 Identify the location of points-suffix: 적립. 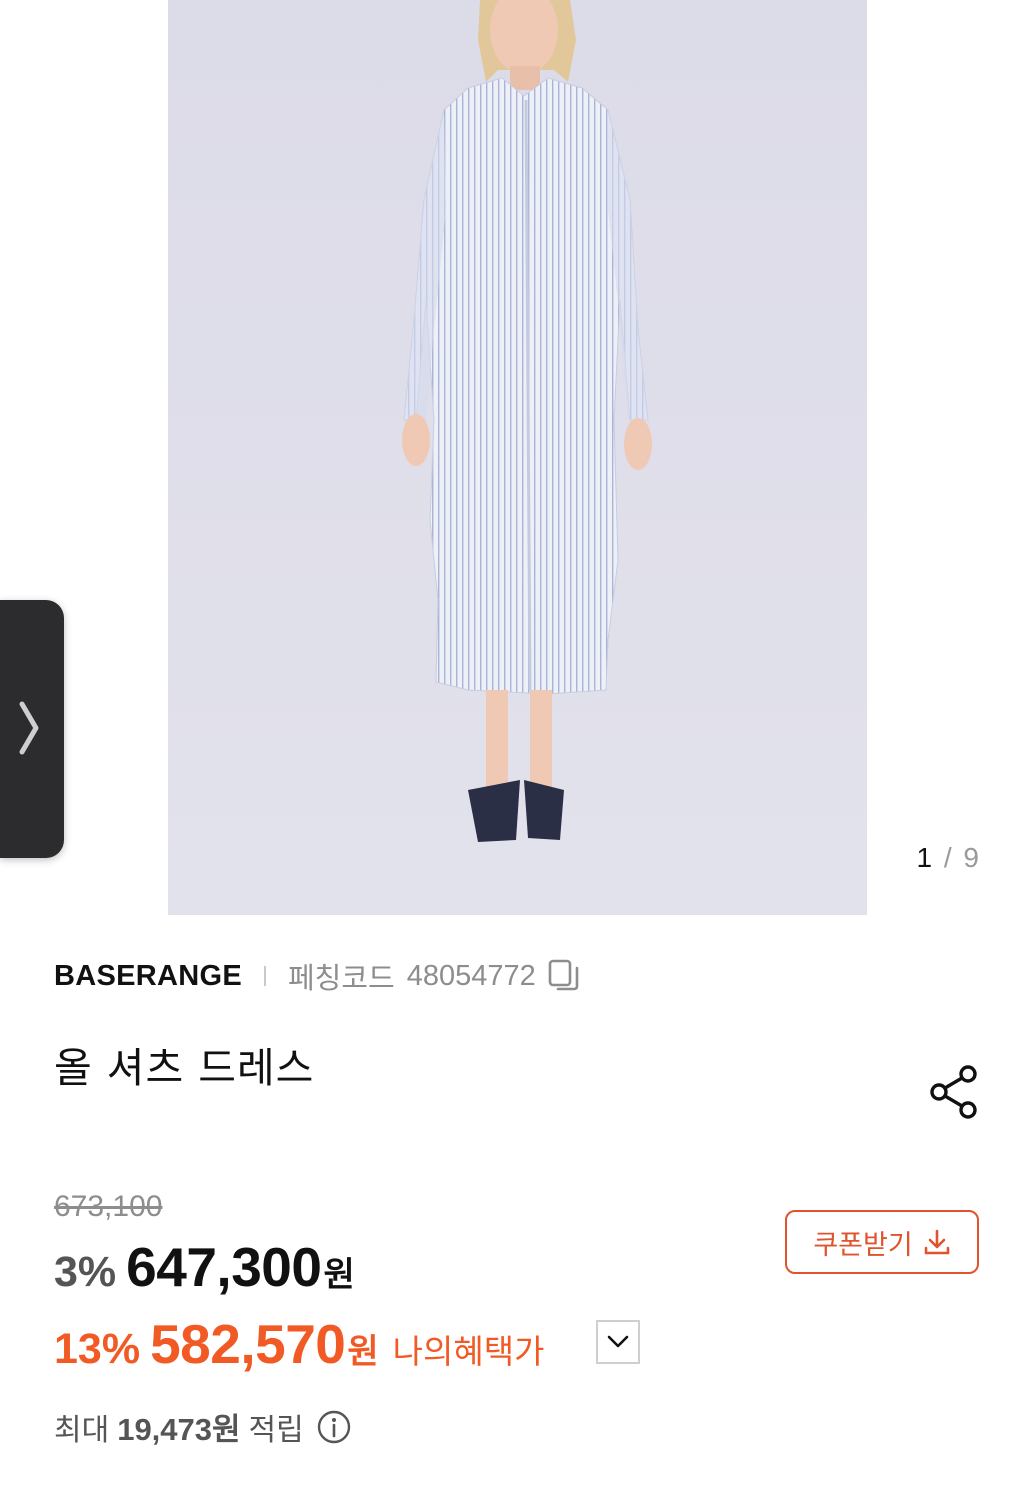
(276, 1430).